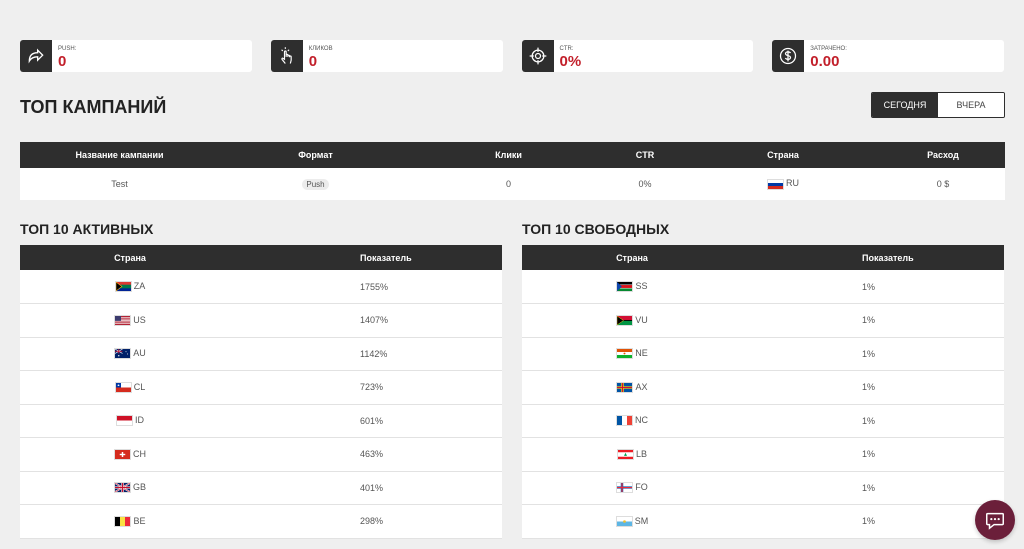 This screenshot has width=1024, height=549. Describe the element at coordinates (905, 105) in the screenshot. I see `range-today-button: СЕГОДНЯ` at that location.